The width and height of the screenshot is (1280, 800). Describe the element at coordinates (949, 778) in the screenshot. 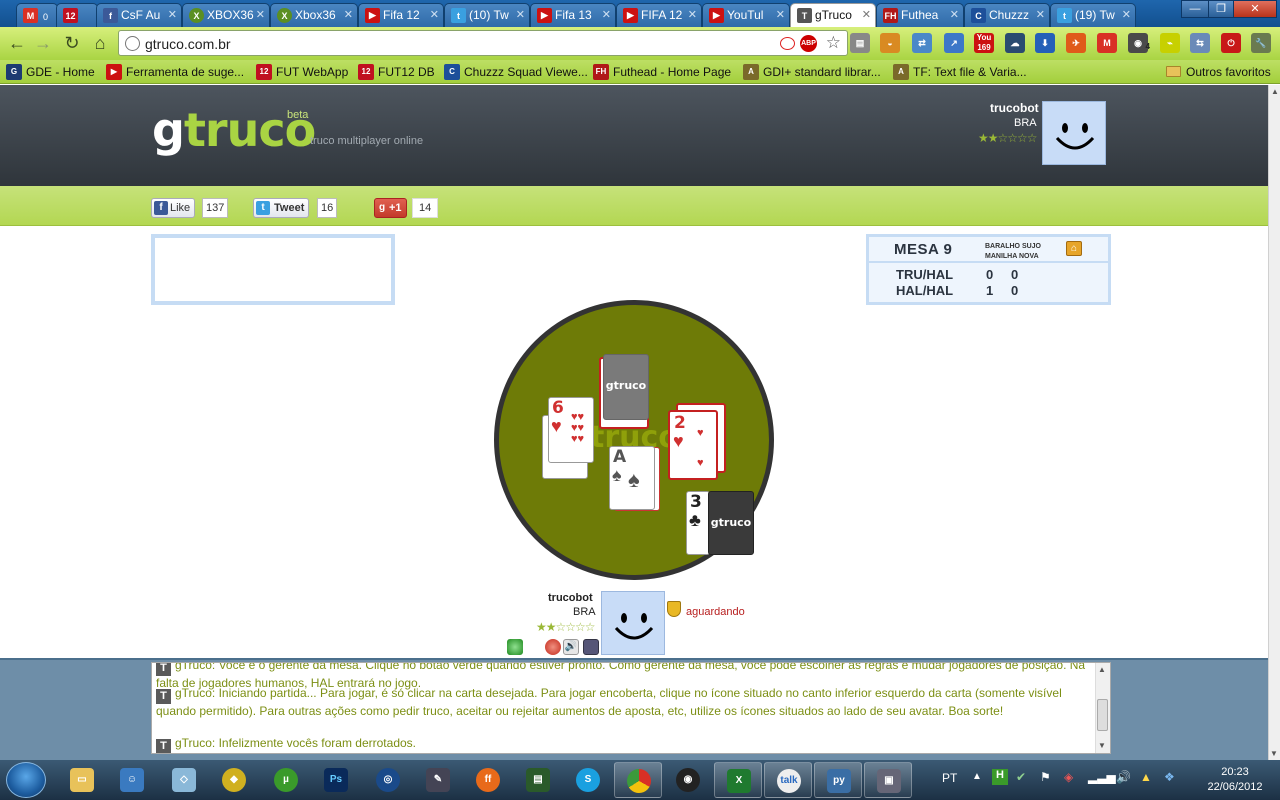

I see `language-indicator: PT` at that location.